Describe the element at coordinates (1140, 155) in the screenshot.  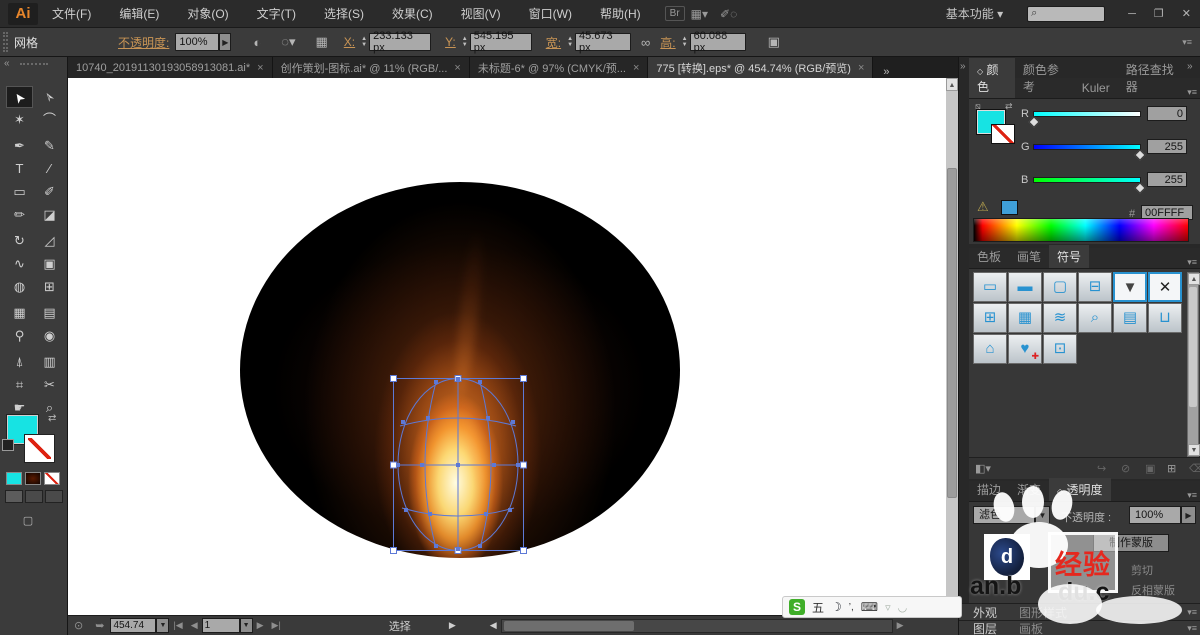
I see `g-slider-handle` at that location.